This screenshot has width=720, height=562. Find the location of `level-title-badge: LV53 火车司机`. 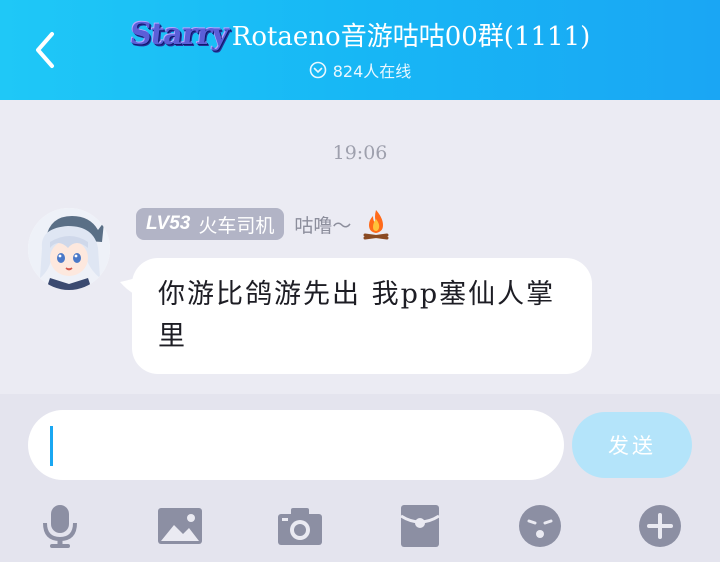

level-title-badge: LV53 火车司机 is located at coordinates (210, 224).